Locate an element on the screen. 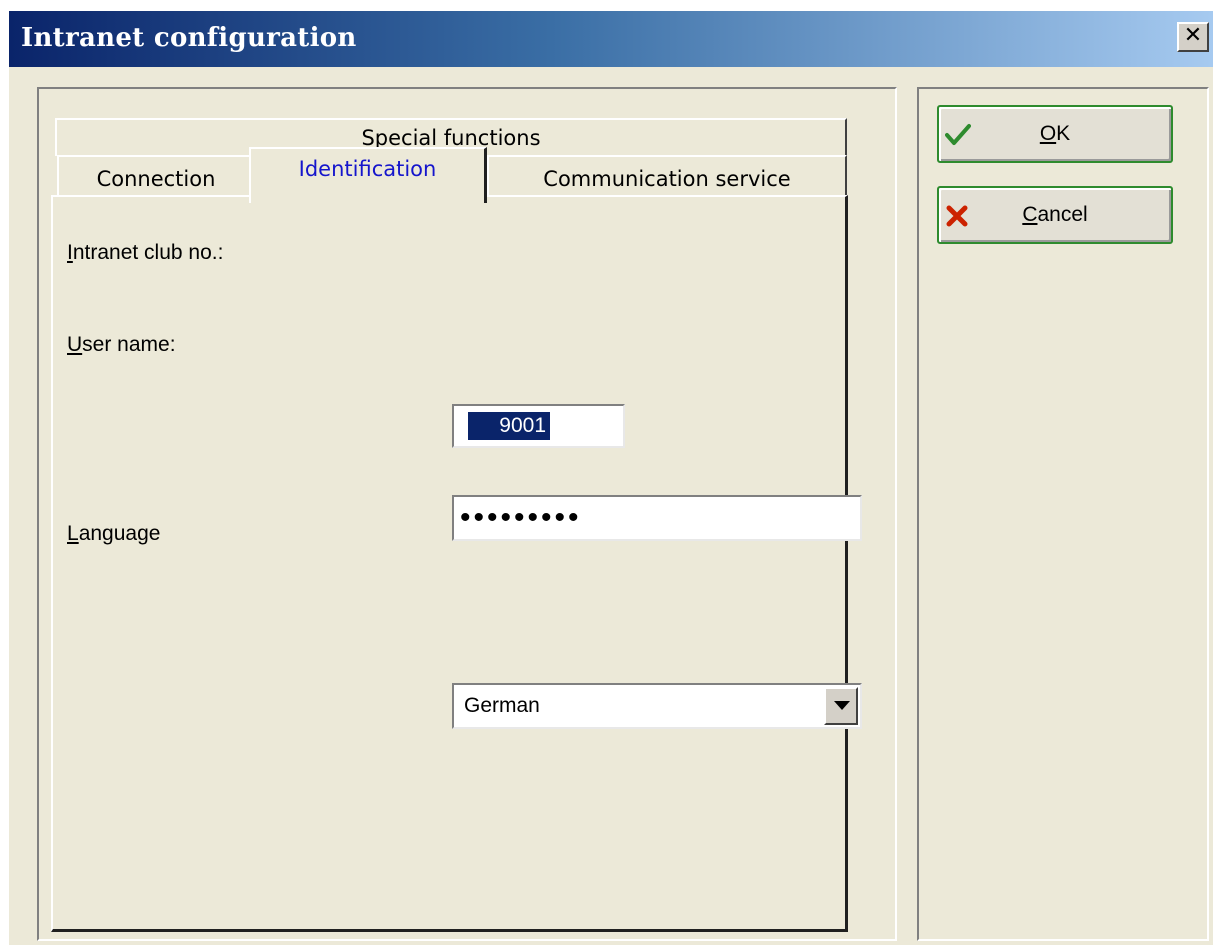  tab-connection: Connection is located at coordinates (156, 176).